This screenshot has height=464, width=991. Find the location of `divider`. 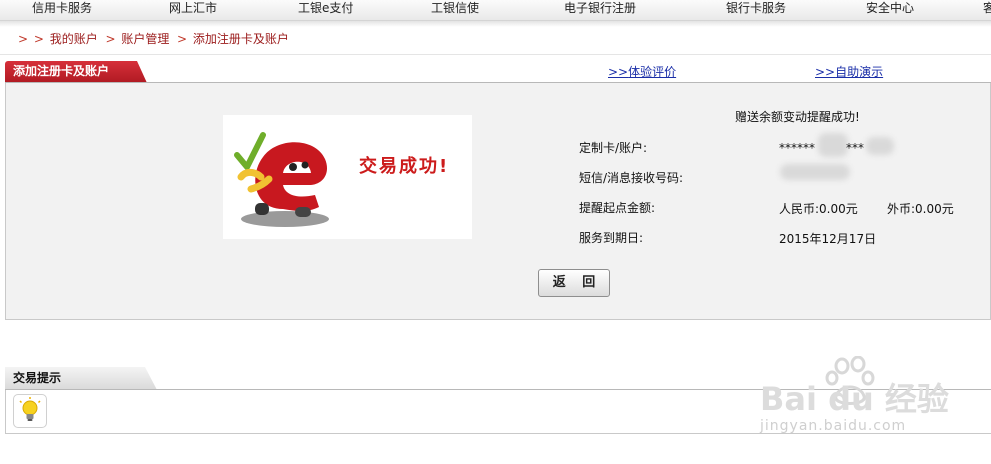

divider is located at coordinates (495, 54).